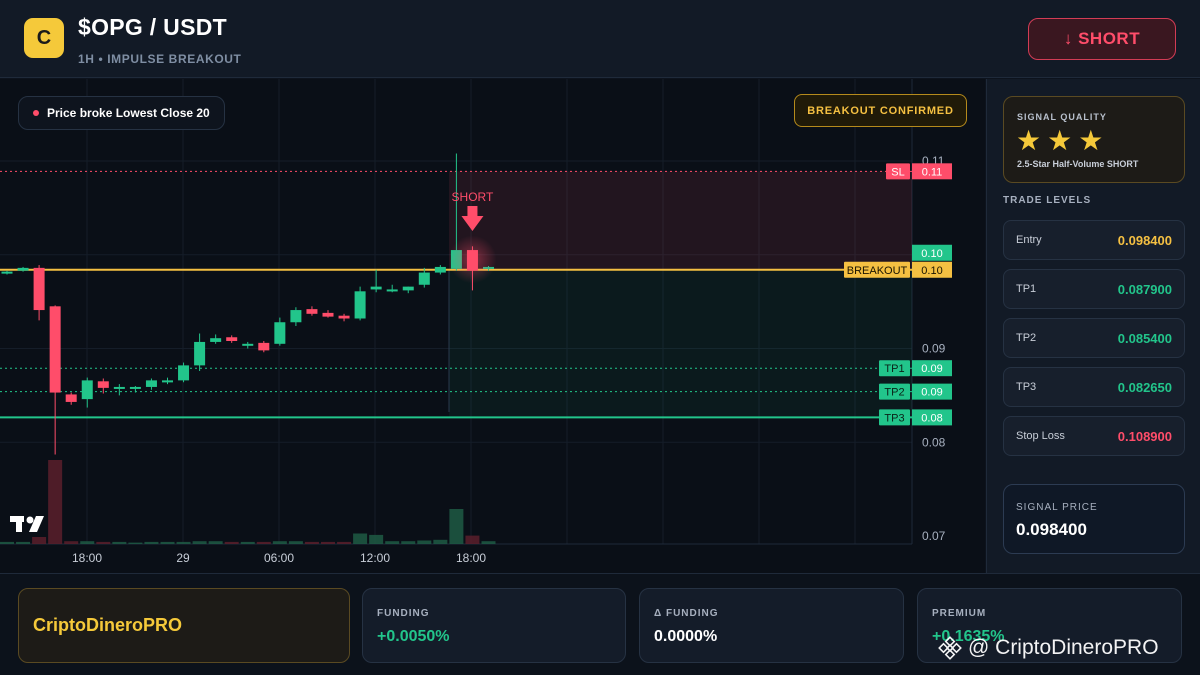  What do you see at coordinates (1094, 387) in the screenshot?
I see `level-tp3: TP3 0.082650` at bounding box center [1094, 387].